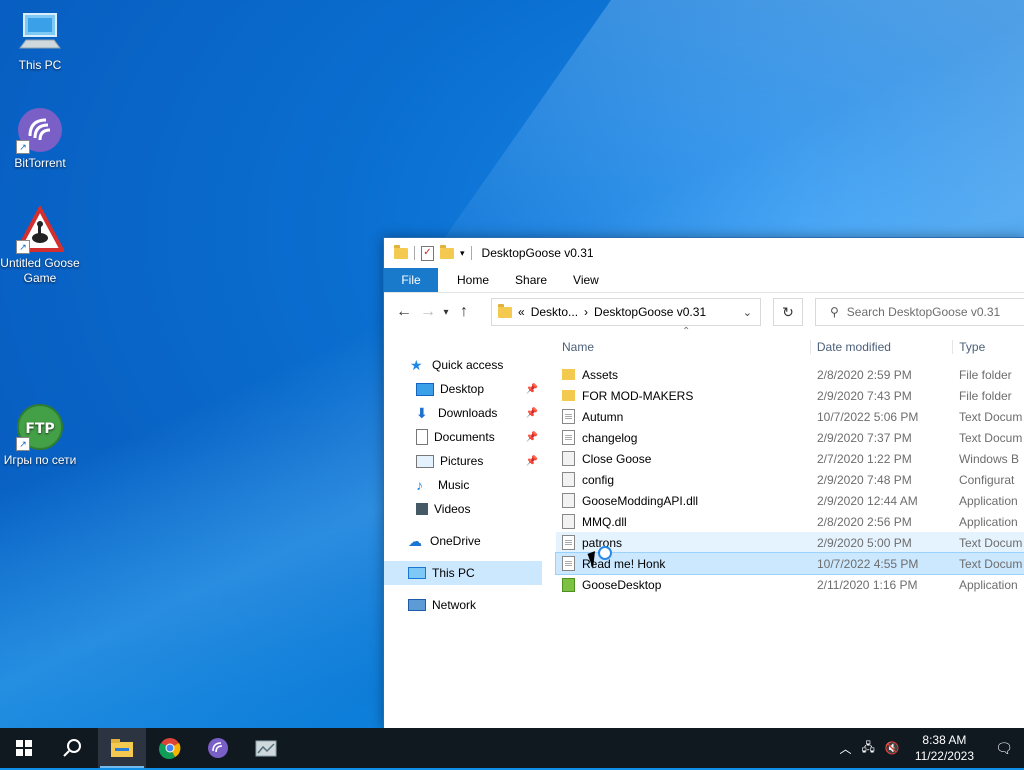  Describe the element at coordinates (864, 458) in the screenshot. I see `file-date: 2/7/2020 1:22 PM` at that location.